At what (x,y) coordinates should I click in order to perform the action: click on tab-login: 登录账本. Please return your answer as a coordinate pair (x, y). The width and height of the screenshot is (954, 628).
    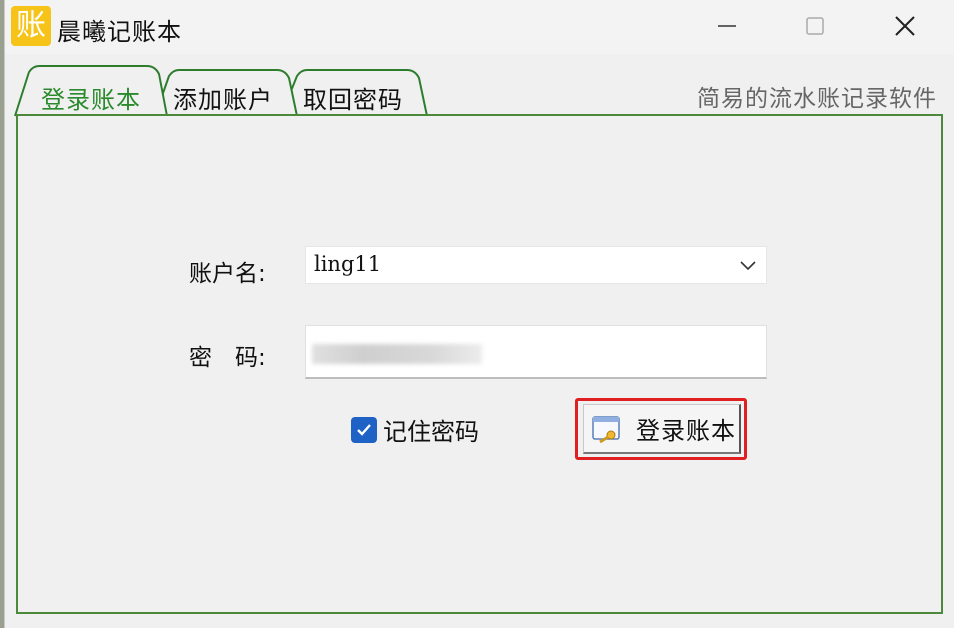
    Looking at the image, I should click on (91, 97).